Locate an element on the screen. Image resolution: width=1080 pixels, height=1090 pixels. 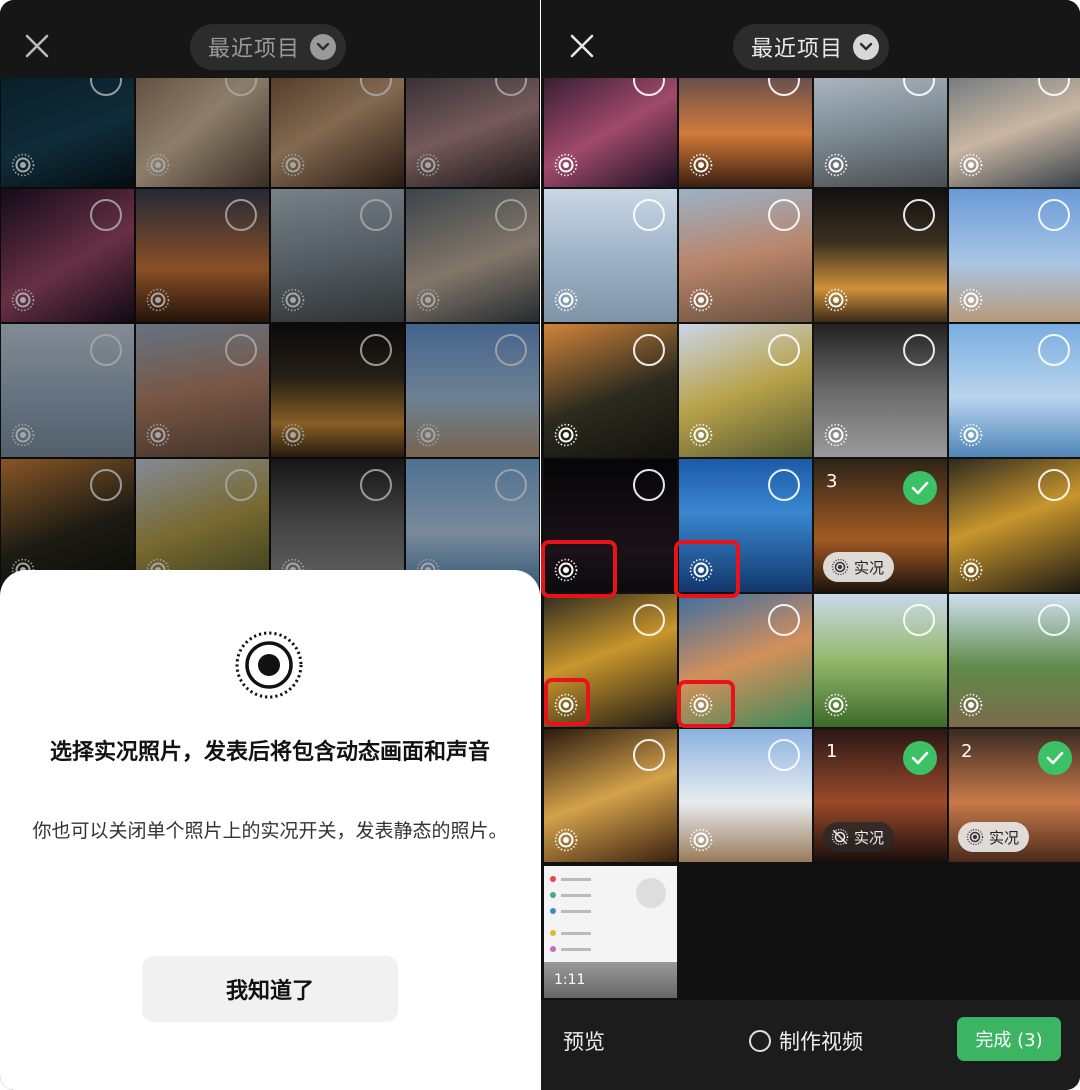
selection-number: 1 is located at coordinates (832, 751).